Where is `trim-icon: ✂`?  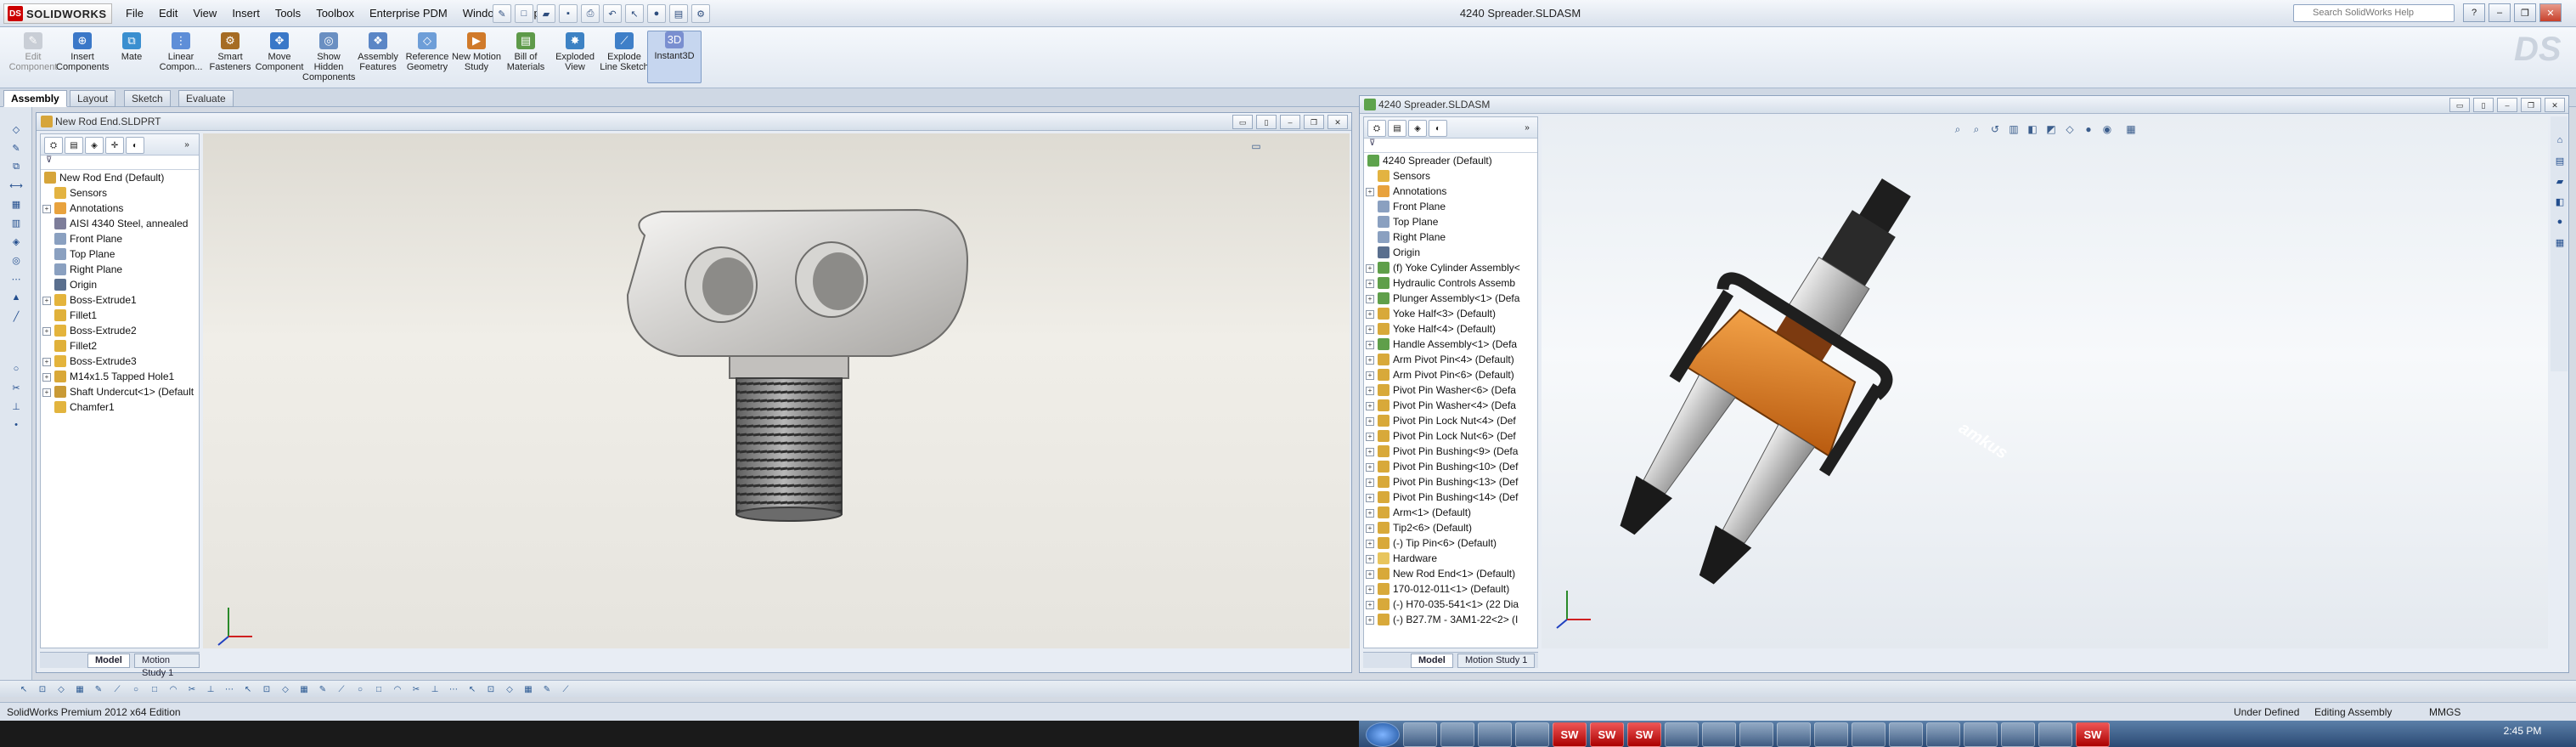 trim-icon: ✂ is located at coordinates (16, 387).